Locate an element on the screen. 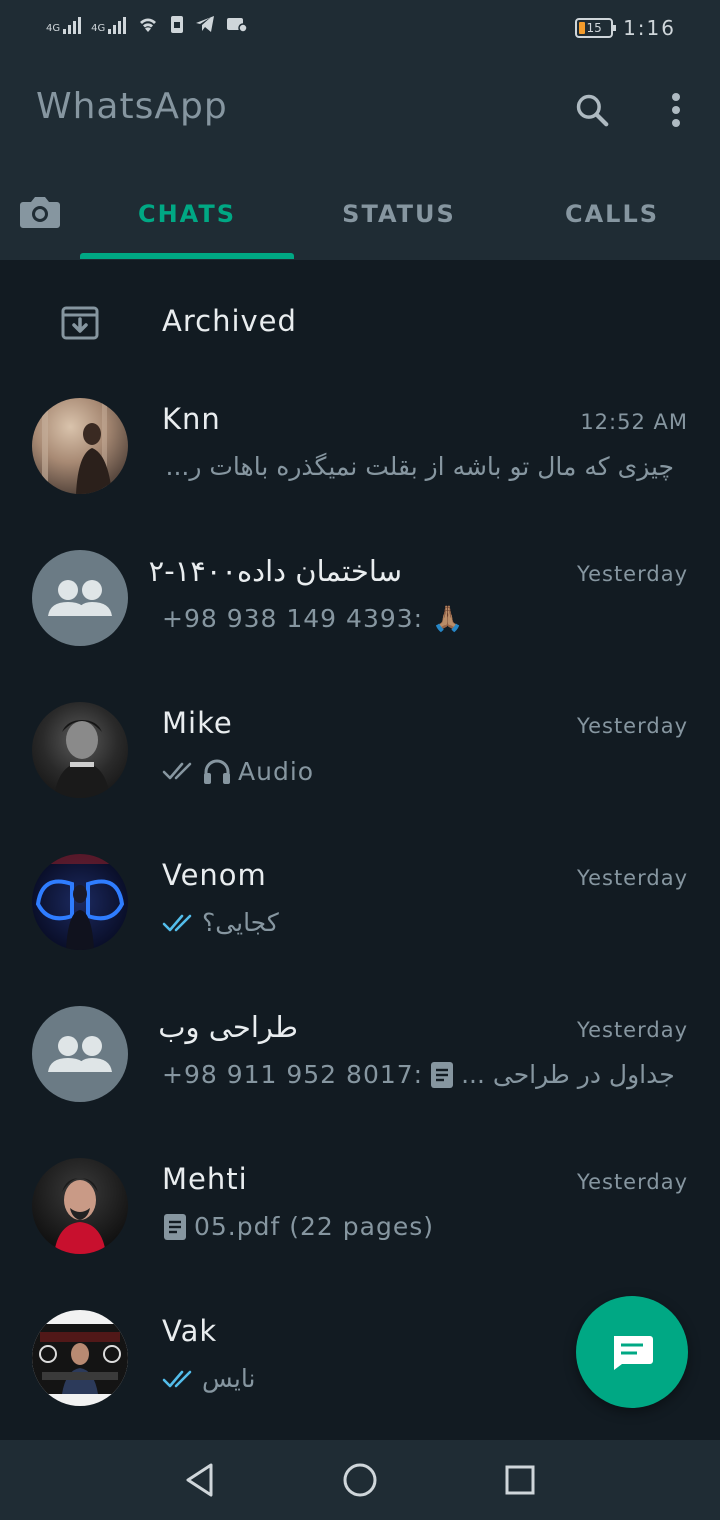 Image resolution: width=720 pixels, height=1520 pixels. preview-text: Audio is located at coordinates (276, 771).